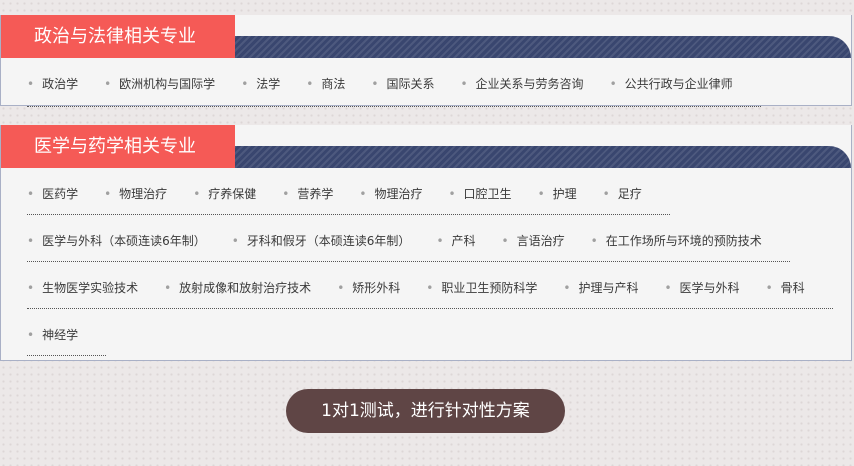 The height and width of the screenshot is (466, 854). What do you see at coordinates (678, 84) in the screenshot?
I see `major-label: 公共行政与企业律师` at bounding box center [678, 84].